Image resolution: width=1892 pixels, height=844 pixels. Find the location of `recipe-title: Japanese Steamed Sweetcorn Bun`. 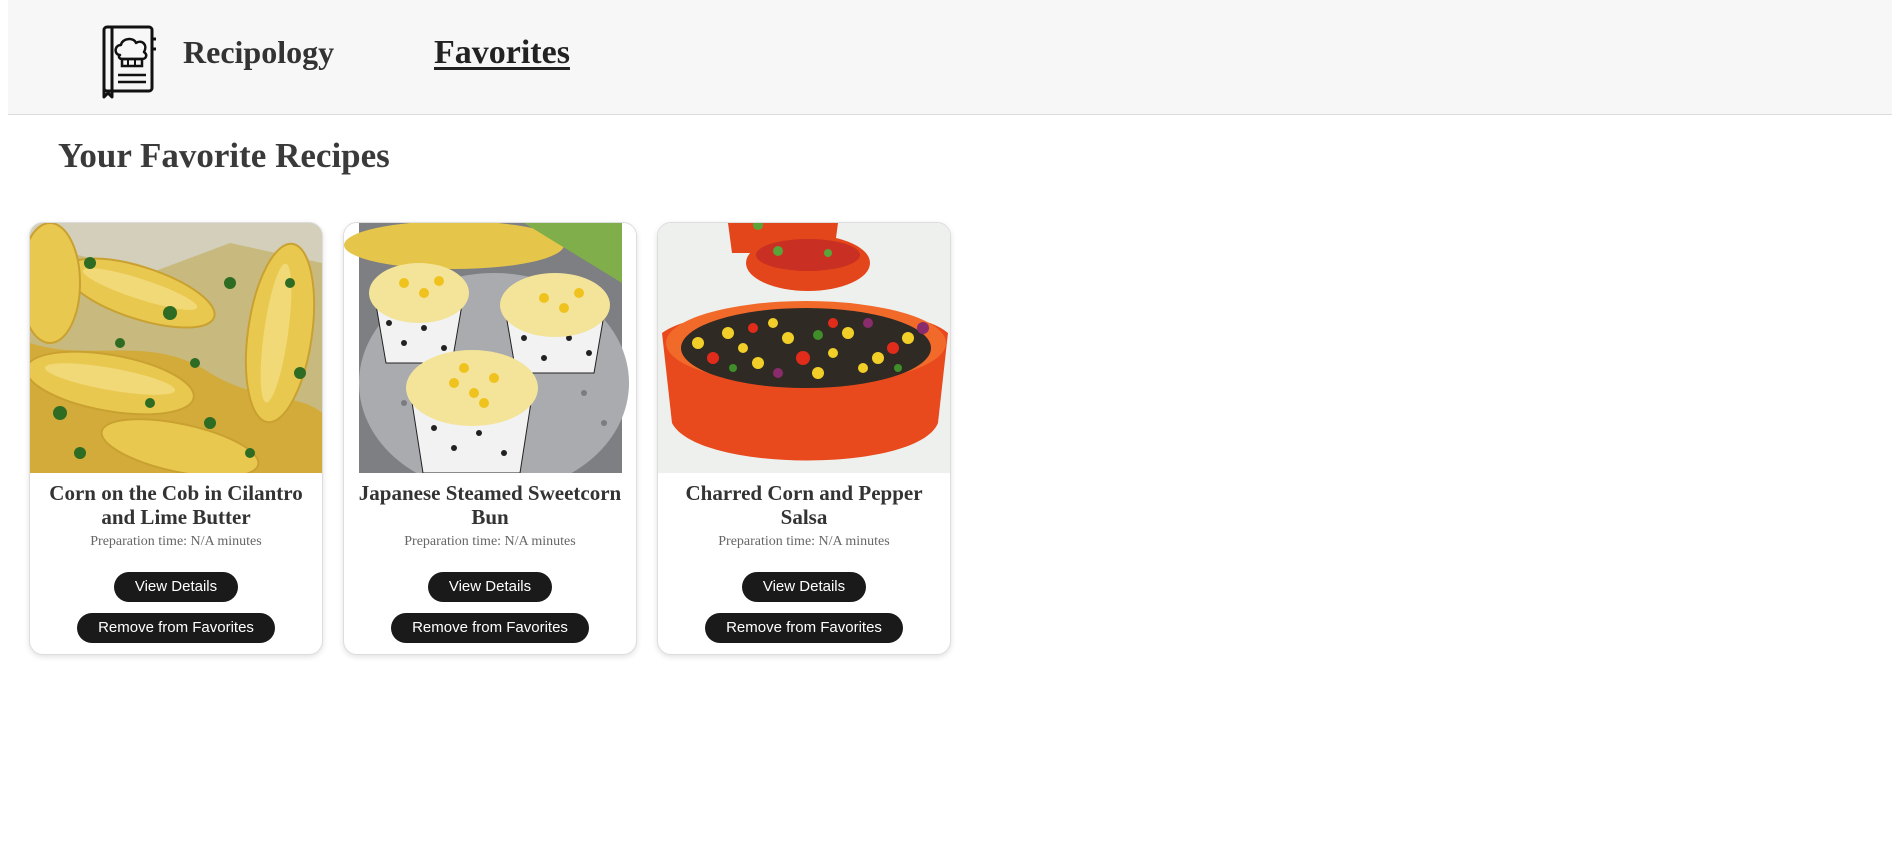

recipe-title: Japanese Steamed Sweetcorn Bun is located at coordinates (490, 505).